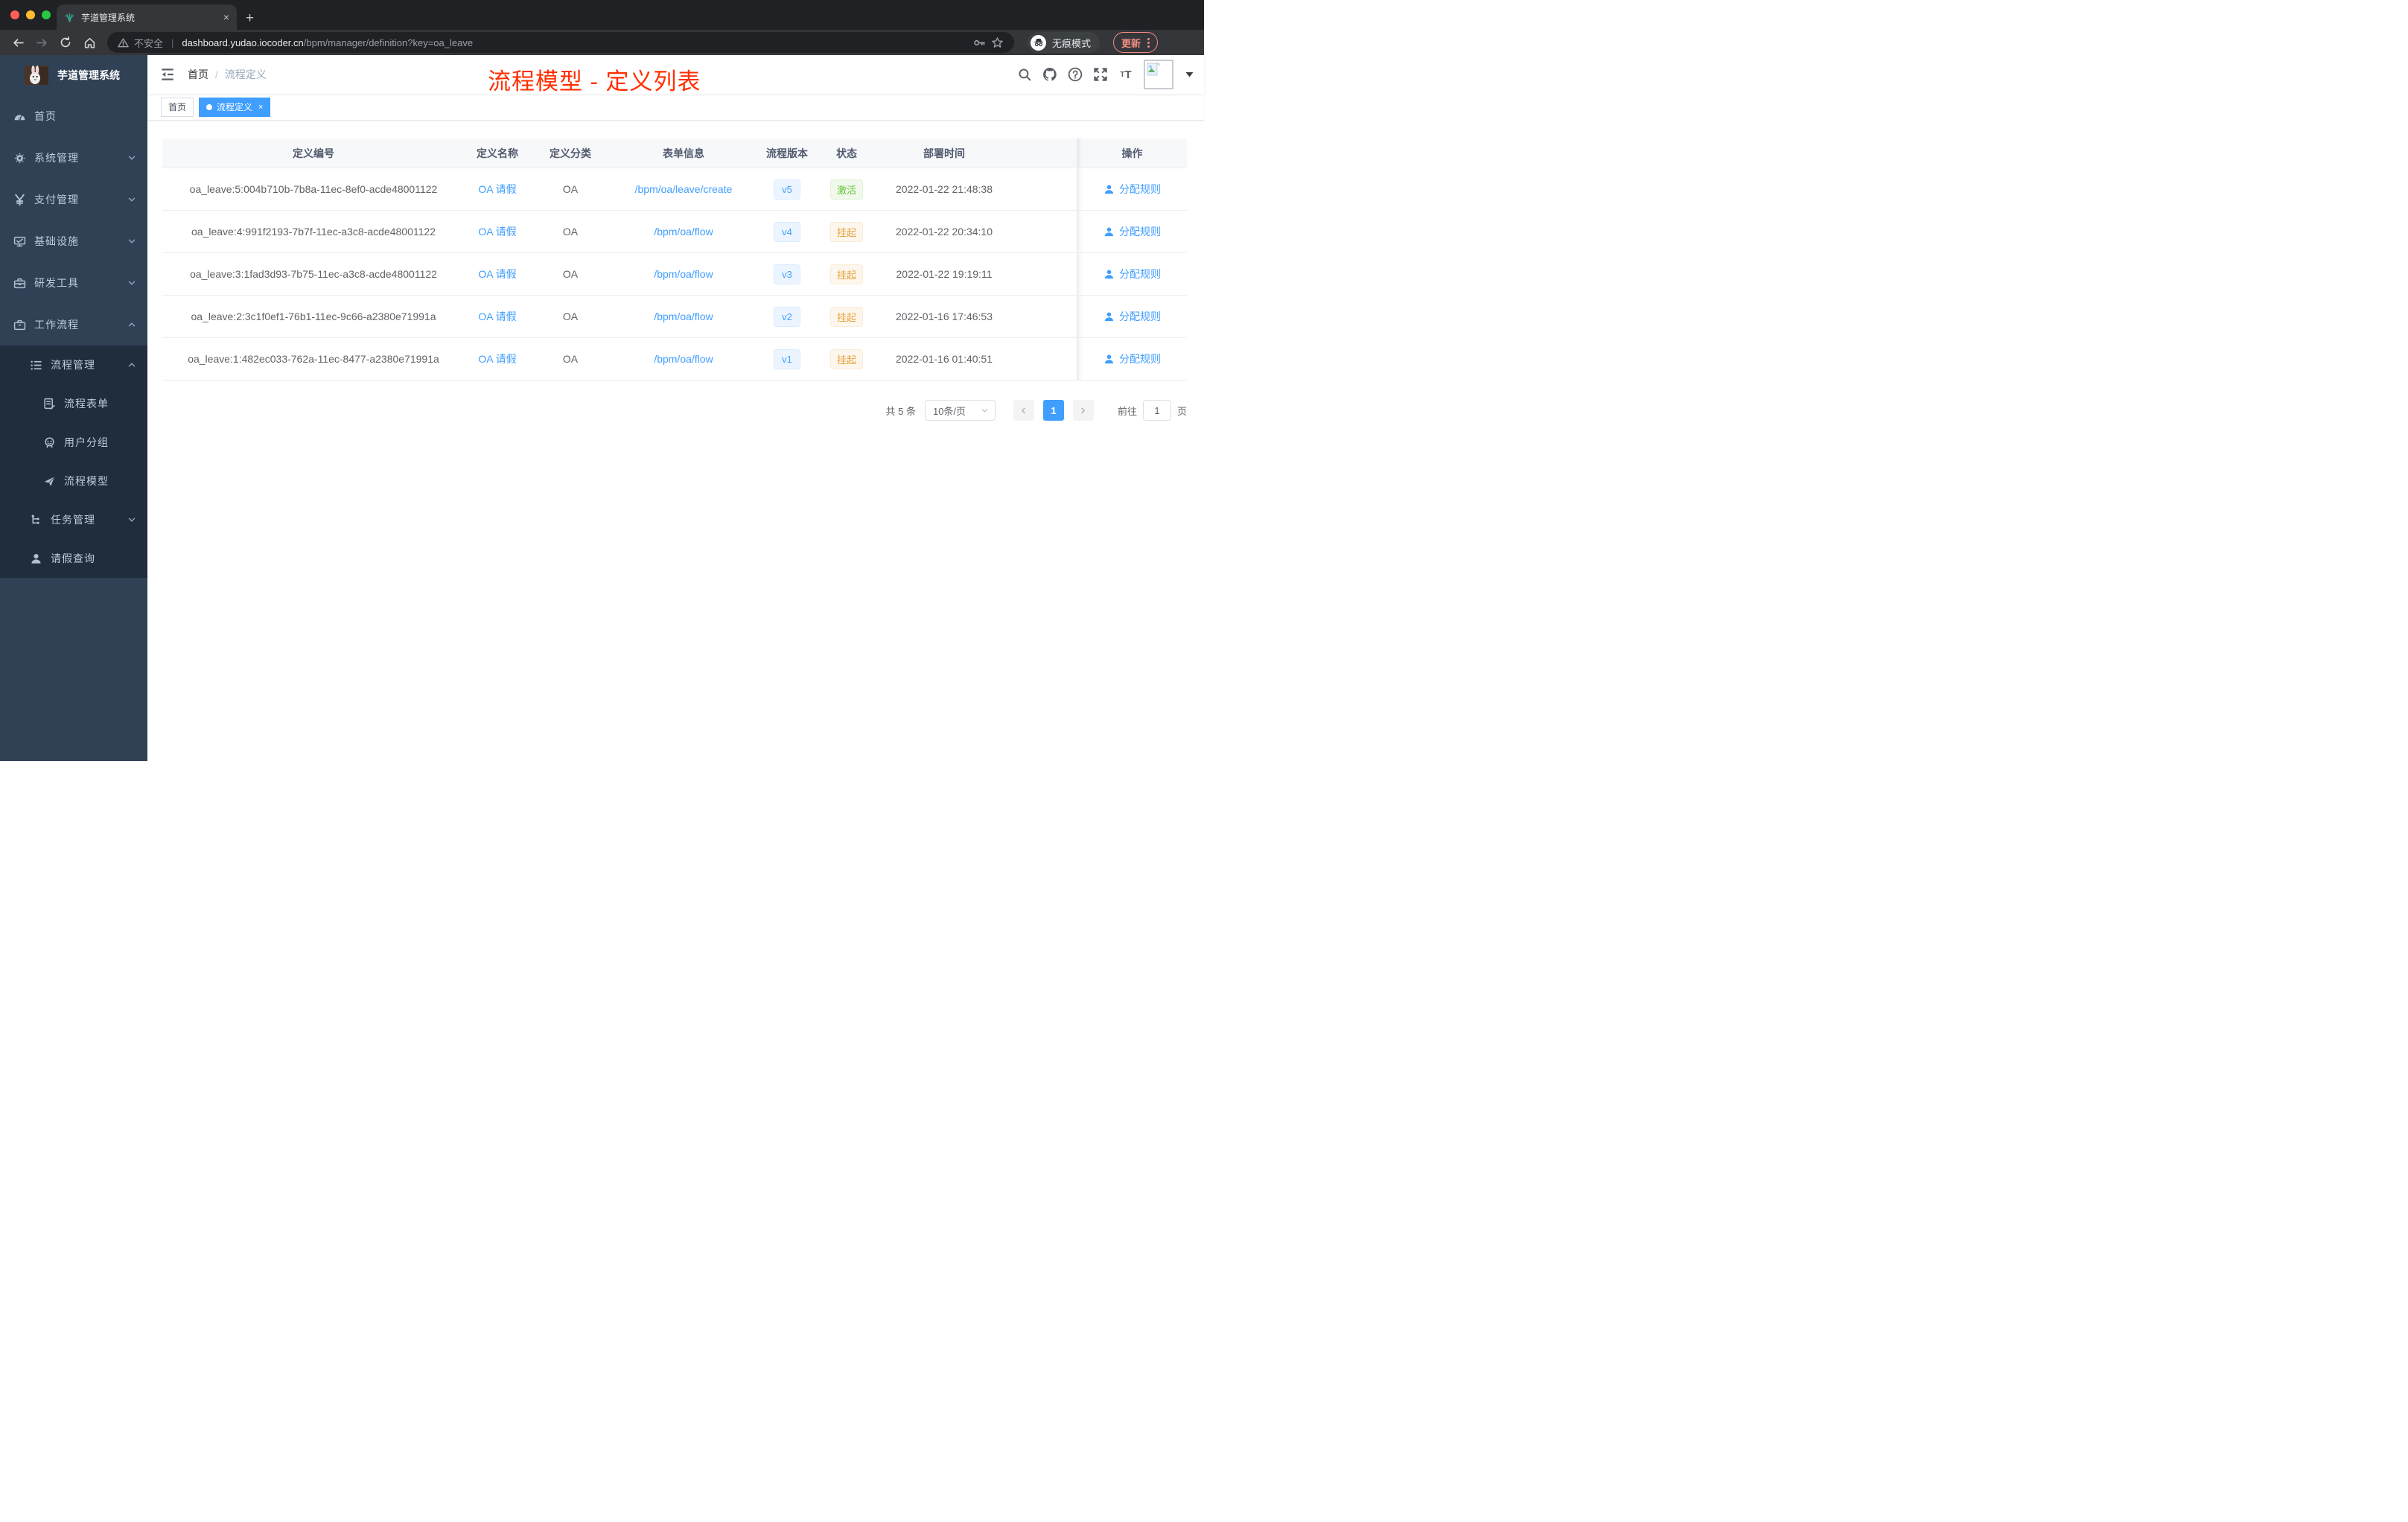 The image size is (2408, 1522). What do you see at coordinates (73, 558) in the screenshot?
I see `sidebar-item-leave-query: 请假查询` at bounding box center [73, 558].